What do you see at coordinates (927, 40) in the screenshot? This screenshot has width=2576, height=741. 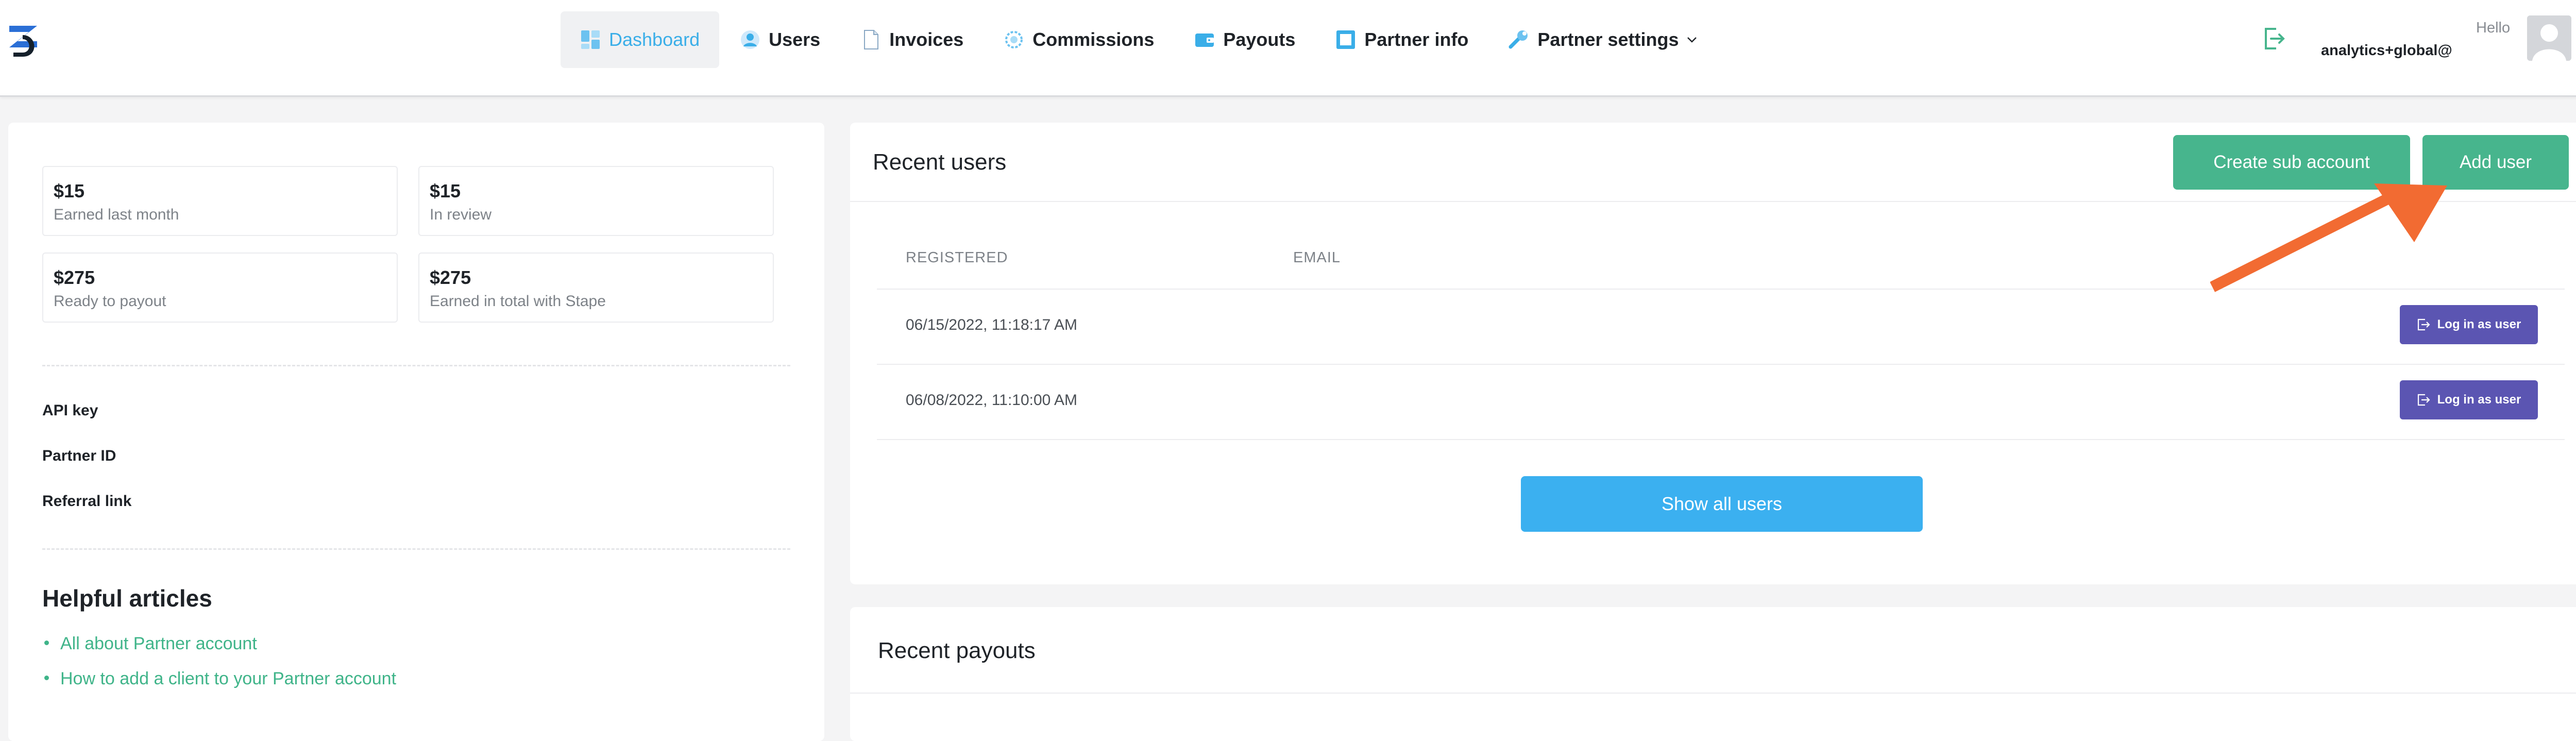 I see `nav-invoices-label: Invoices` at bounding box center [927, 40].